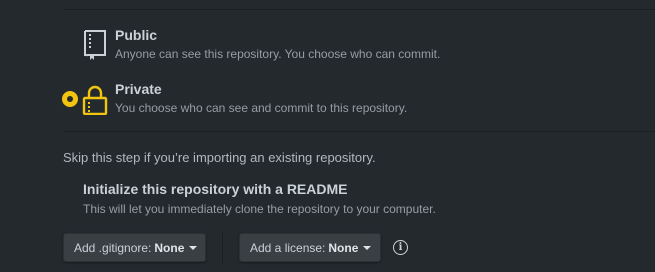  What do you see at coordinates (400, 247) in the screenshot?
I see `info-icon: i` at bounding box center [400, 247].